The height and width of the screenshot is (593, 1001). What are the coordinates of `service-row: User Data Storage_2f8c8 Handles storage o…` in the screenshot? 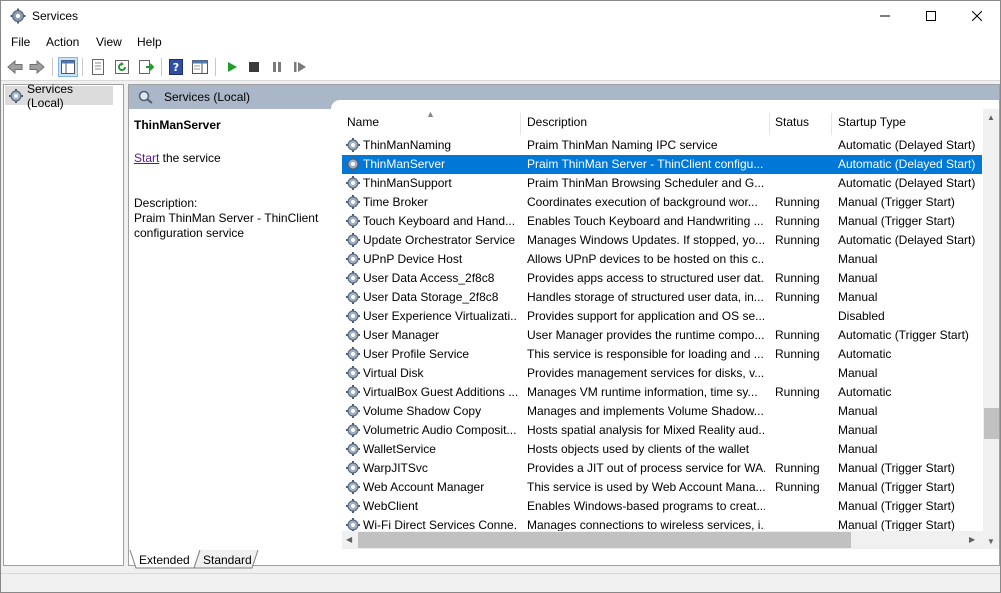 It's located at (662, 297).